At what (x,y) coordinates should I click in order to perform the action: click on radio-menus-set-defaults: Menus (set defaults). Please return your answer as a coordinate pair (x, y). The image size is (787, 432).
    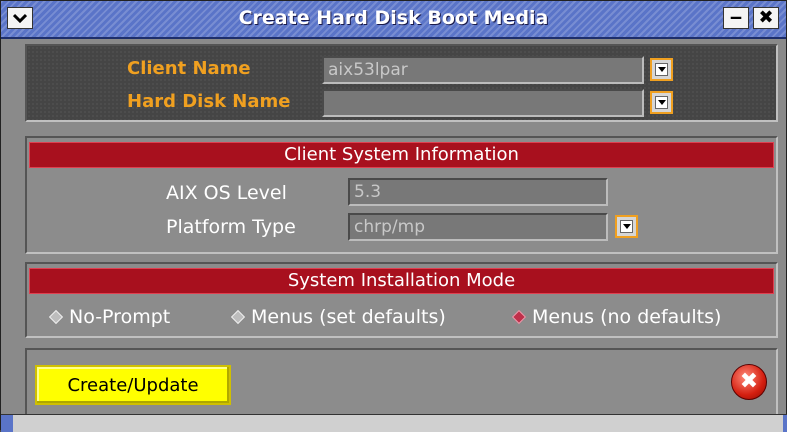
    Looking at the image, I should click on (338, 317).